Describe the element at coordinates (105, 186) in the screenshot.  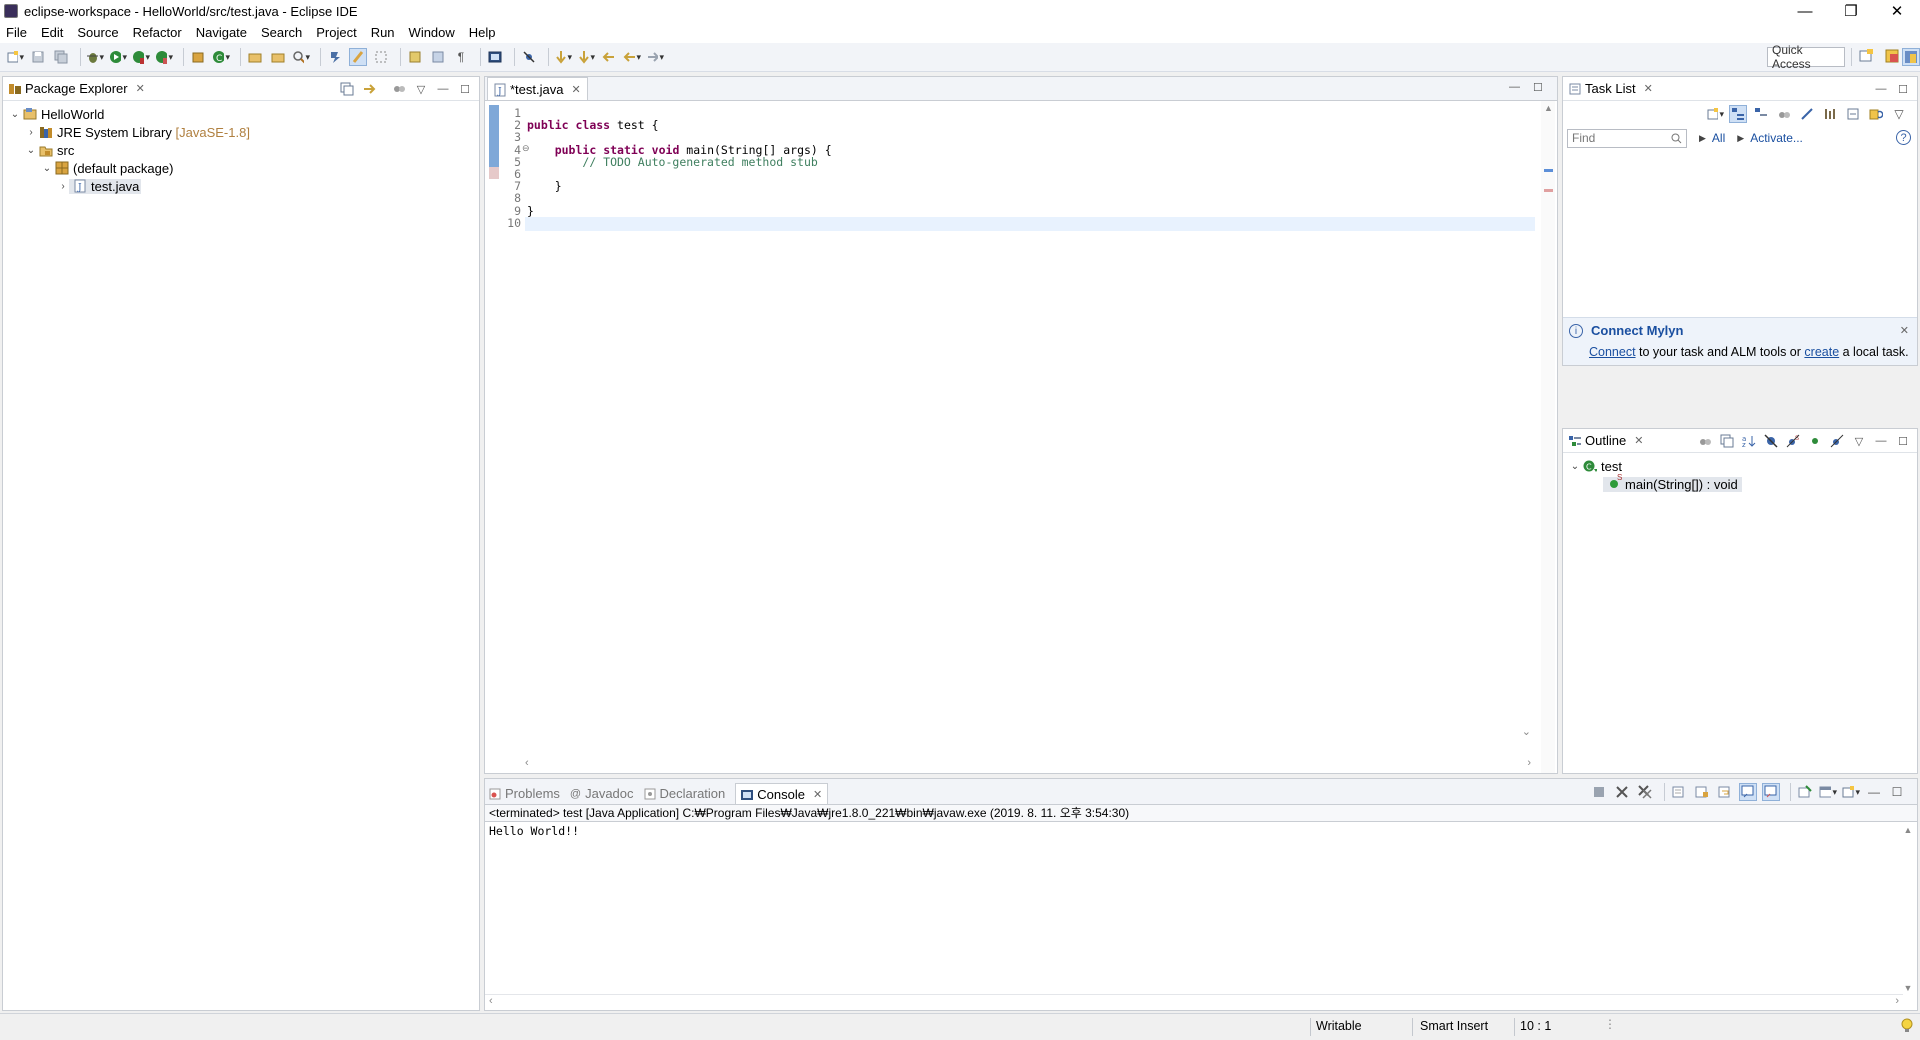
I see `selected-file: J test.java` at that location.